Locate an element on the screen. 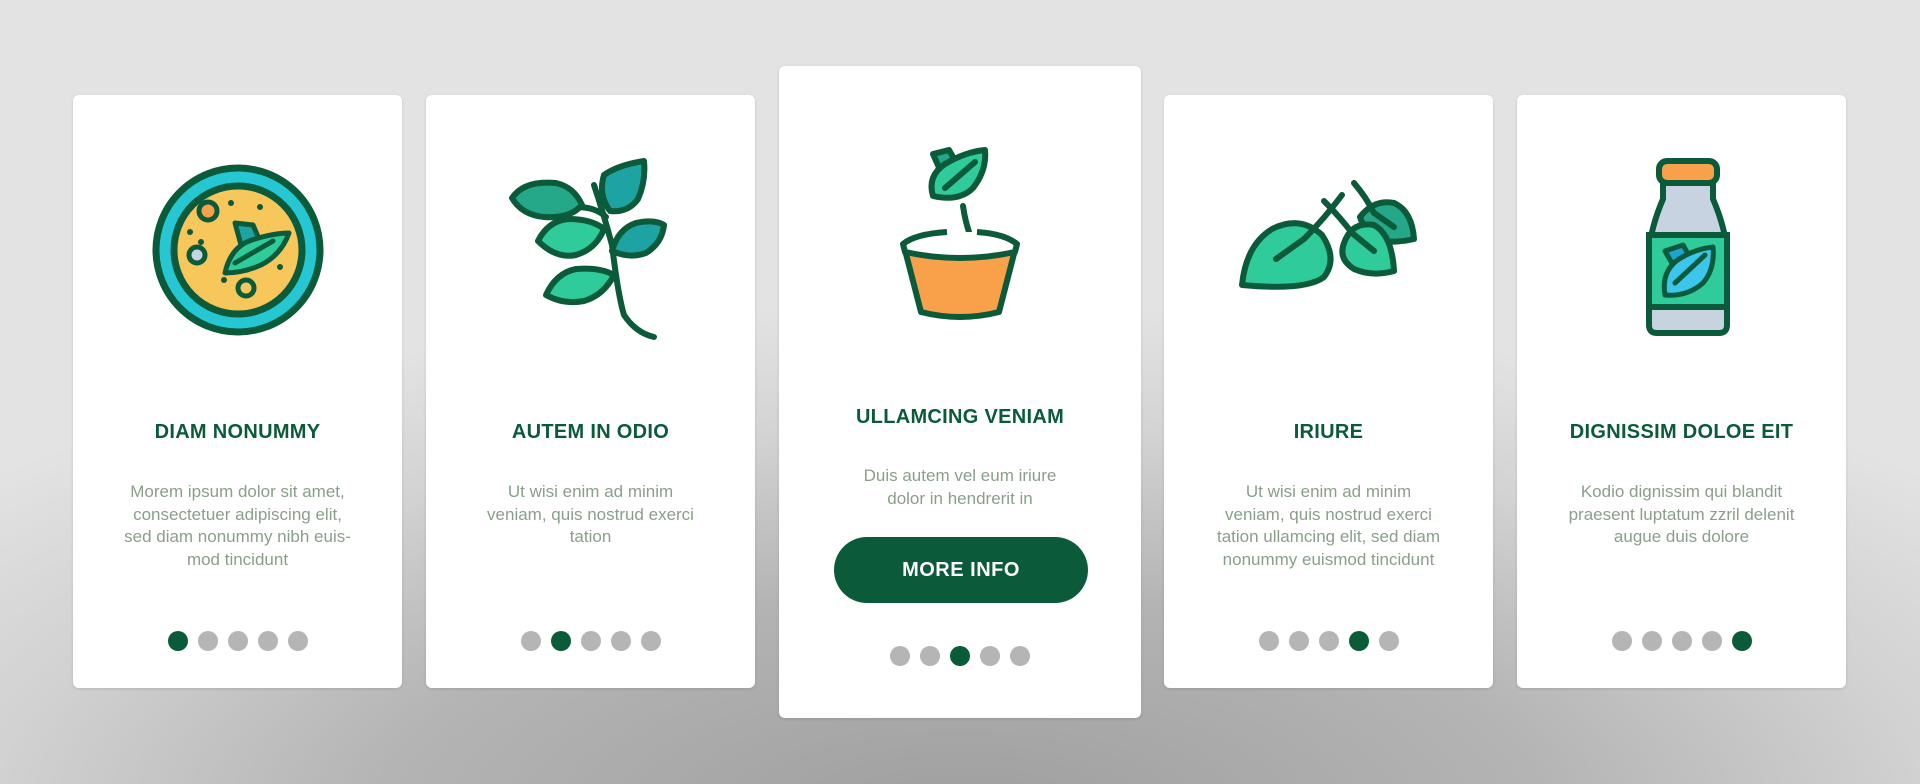 This screenshot has width=1920, height=784. description-line: sed diam nonummy nibh euis- is located at coordinates (237, 536).